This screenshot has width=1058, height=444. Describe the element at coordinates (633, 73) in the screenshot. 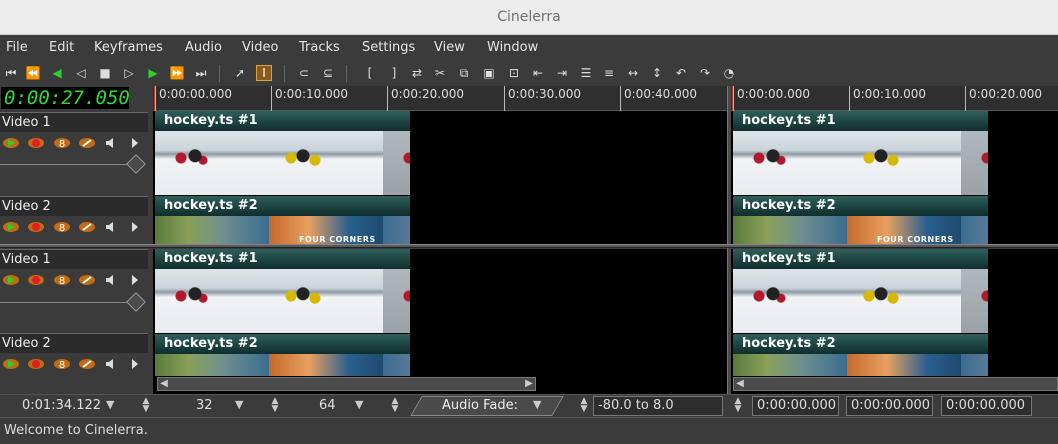

I see `toggle-label-icon: ↔` at that location.